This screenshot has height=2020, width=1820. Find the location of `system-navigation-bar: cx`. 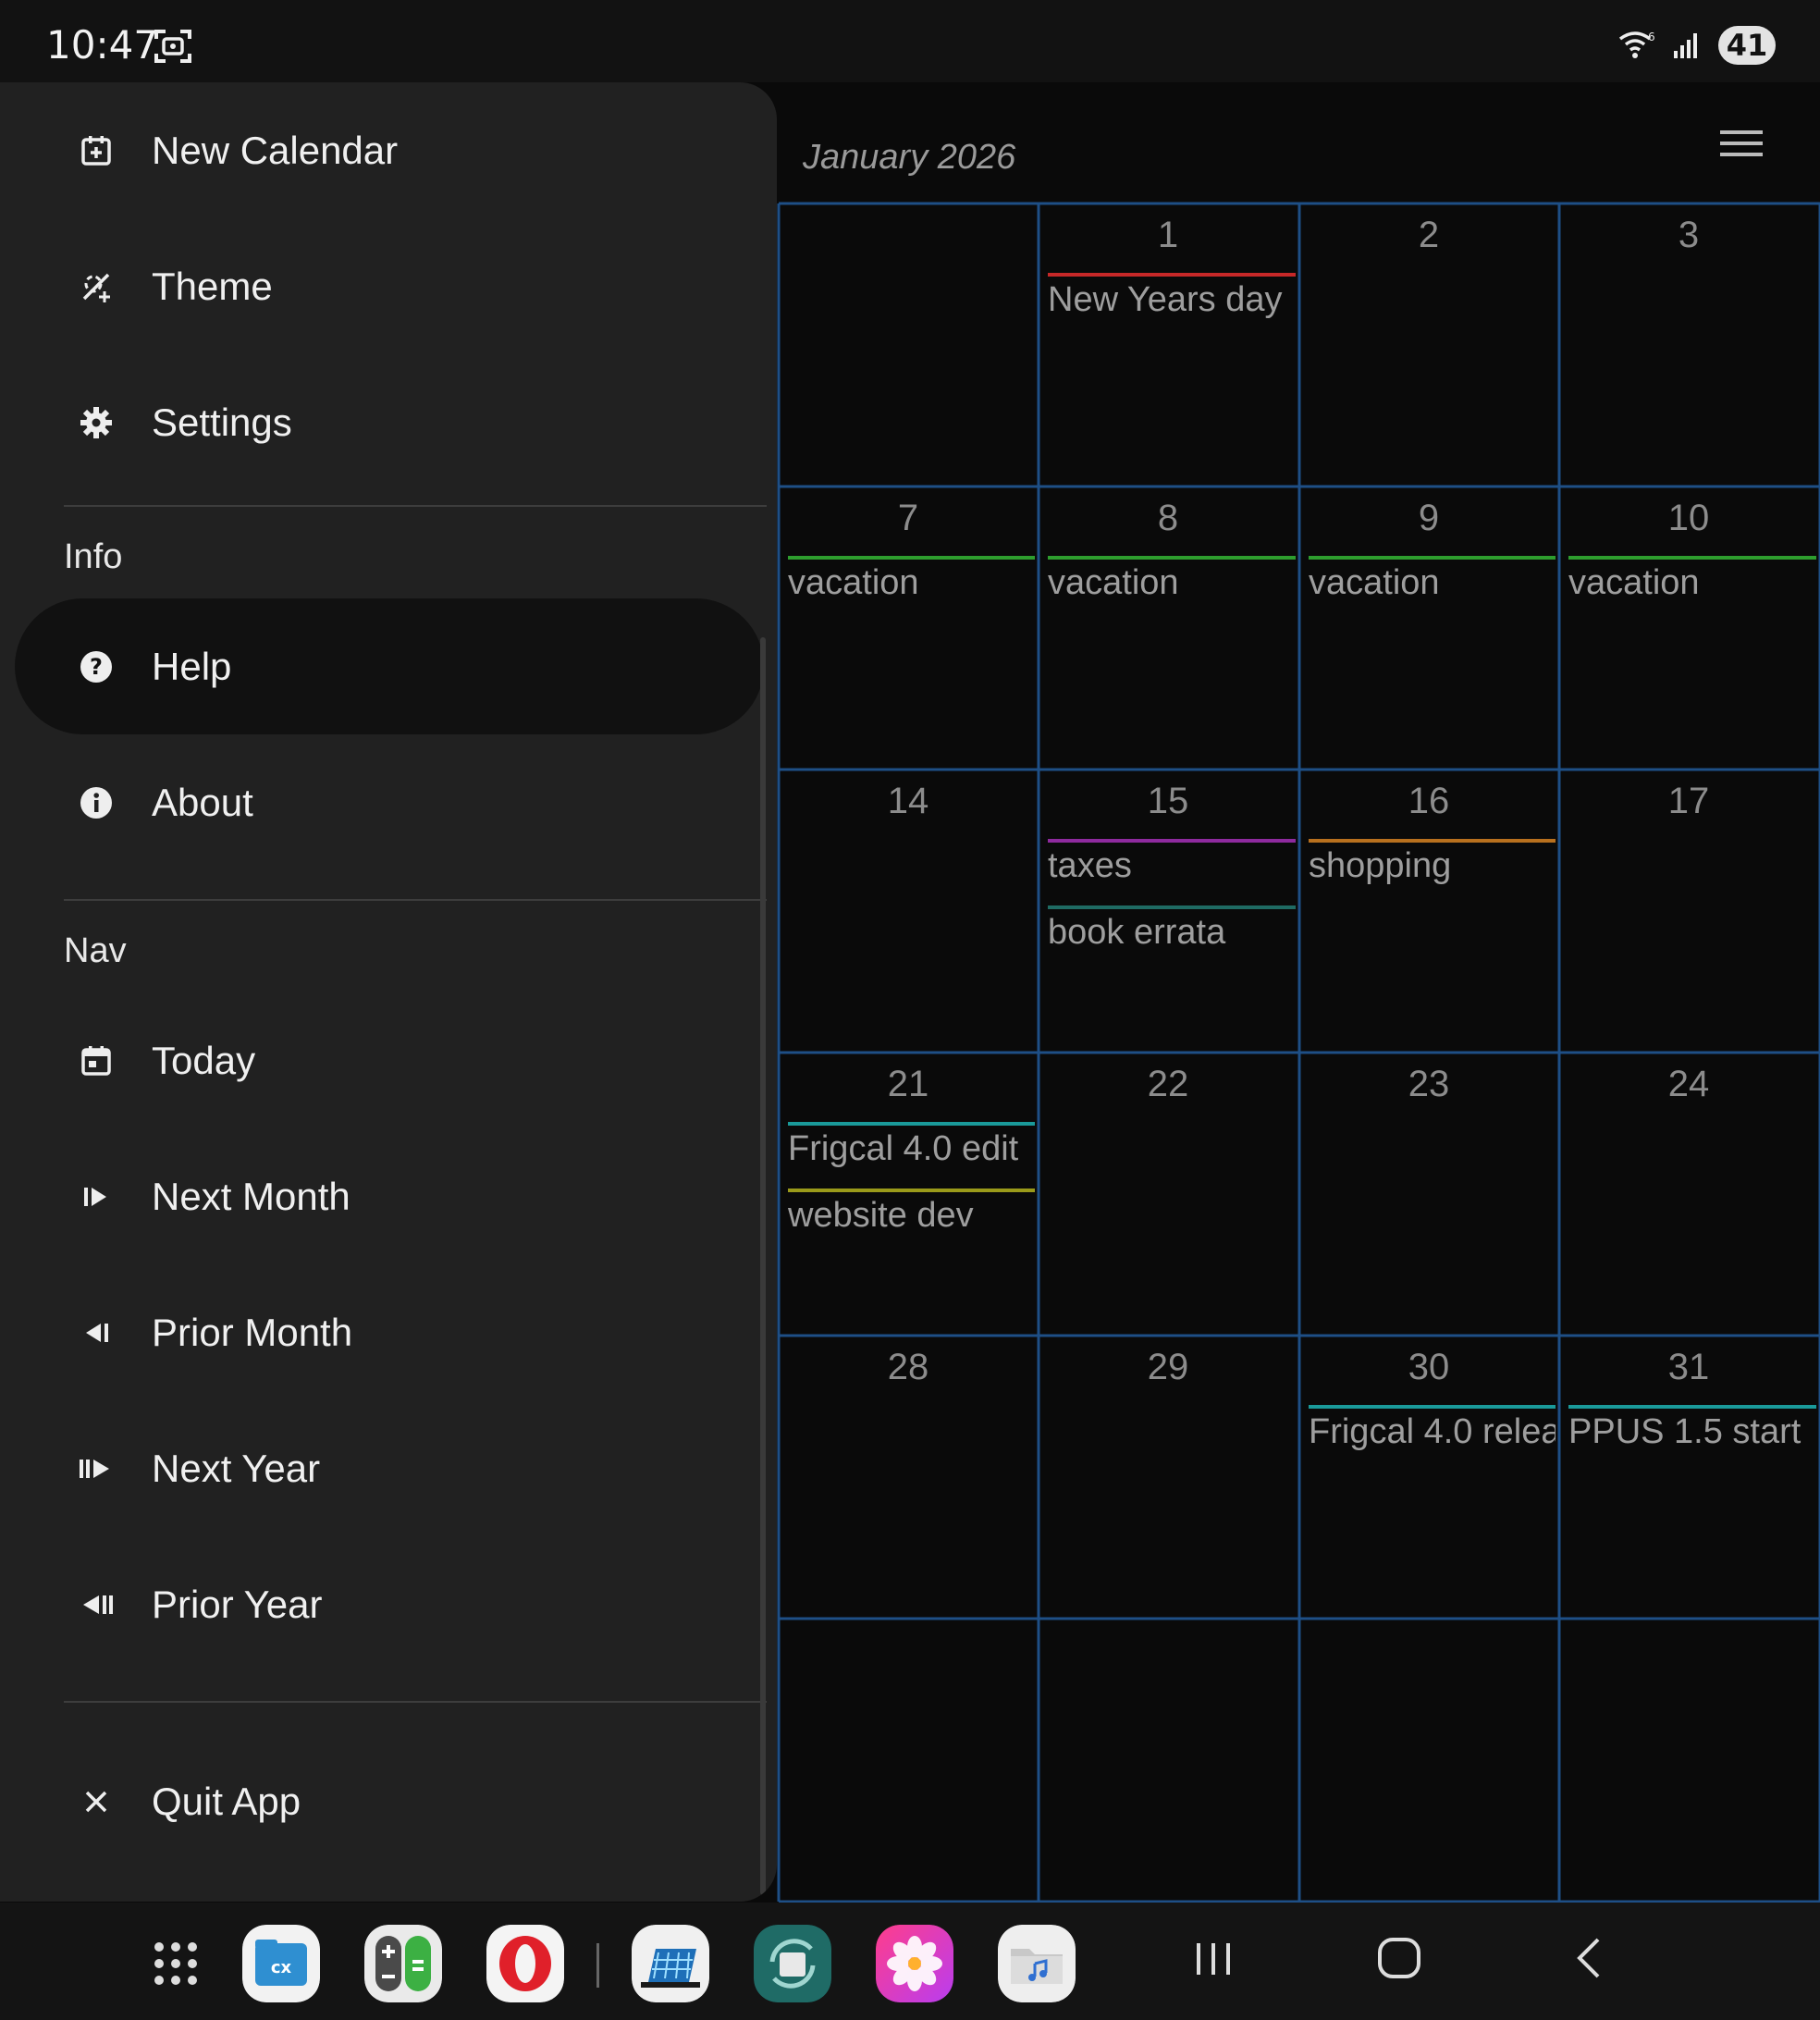

system-navigation-bar: cx is located at coordinates (910, 1961).